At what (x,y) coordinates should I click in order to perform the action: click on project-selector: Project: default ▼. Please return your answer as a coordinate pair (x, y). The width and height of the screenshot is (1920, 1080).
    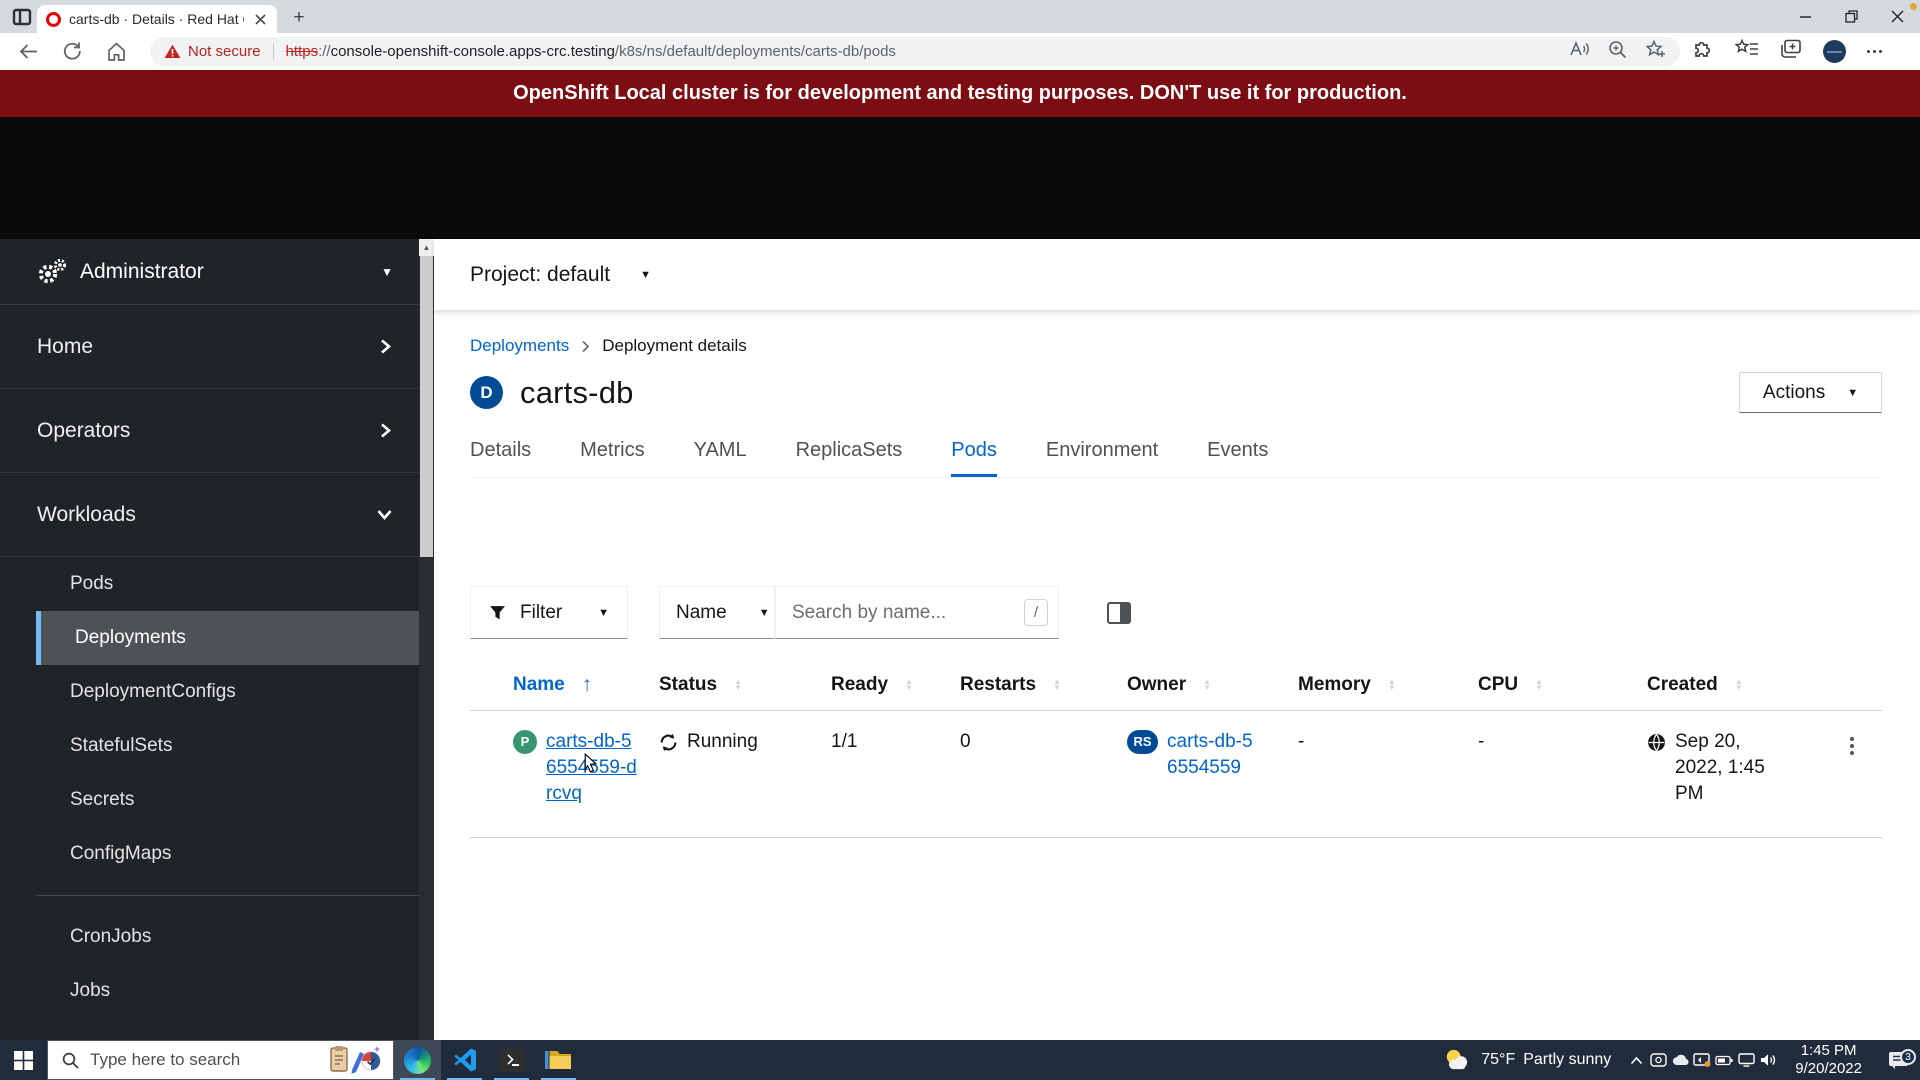
    Looking at the image, I should click on (1177, 274).